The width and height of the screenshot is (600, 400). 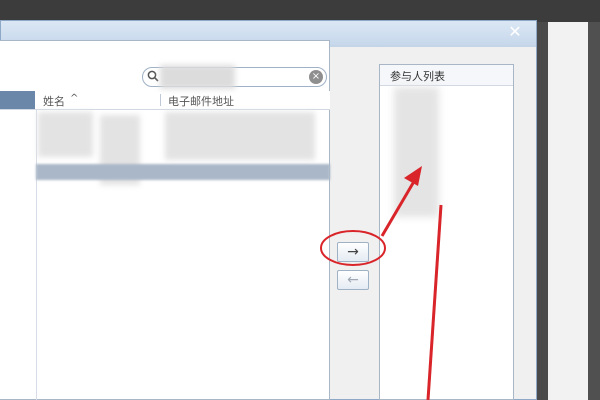 I want to click on participants-list-header: 参与人列表, so click(x=446, y=75).